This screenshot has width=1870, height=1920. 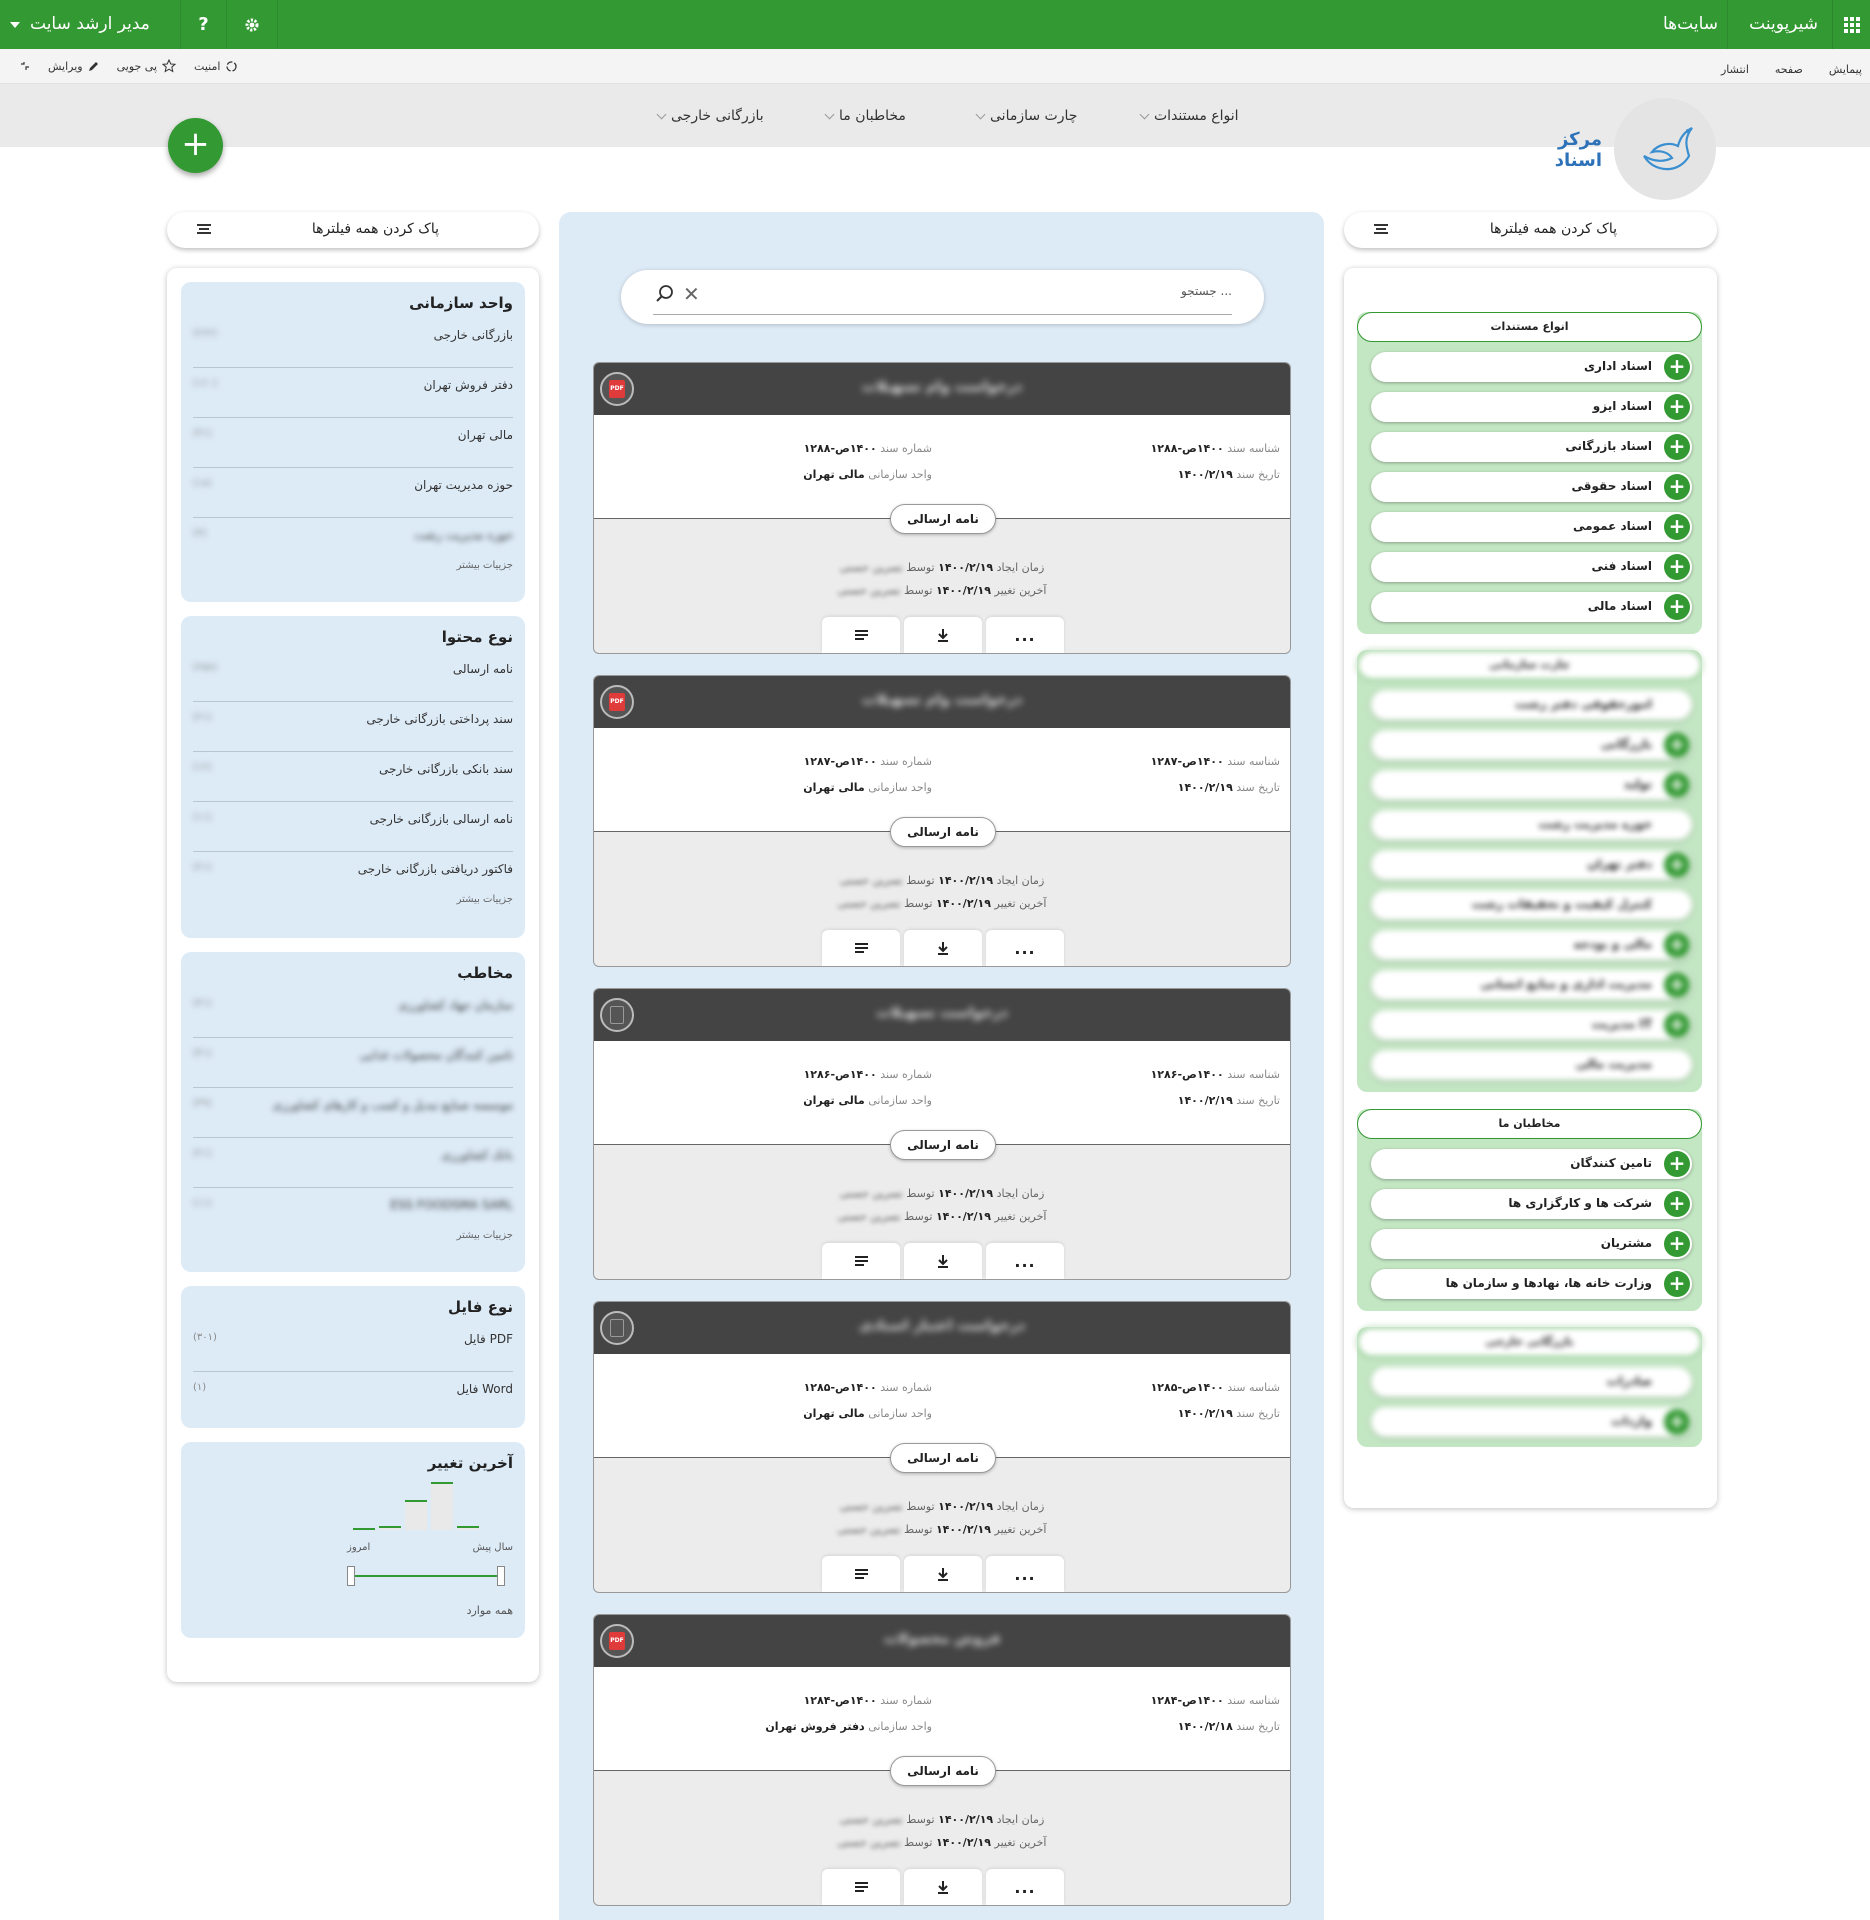 I want to click on facet-item: + مالی و بودجه, so click(x=1531, y=945).